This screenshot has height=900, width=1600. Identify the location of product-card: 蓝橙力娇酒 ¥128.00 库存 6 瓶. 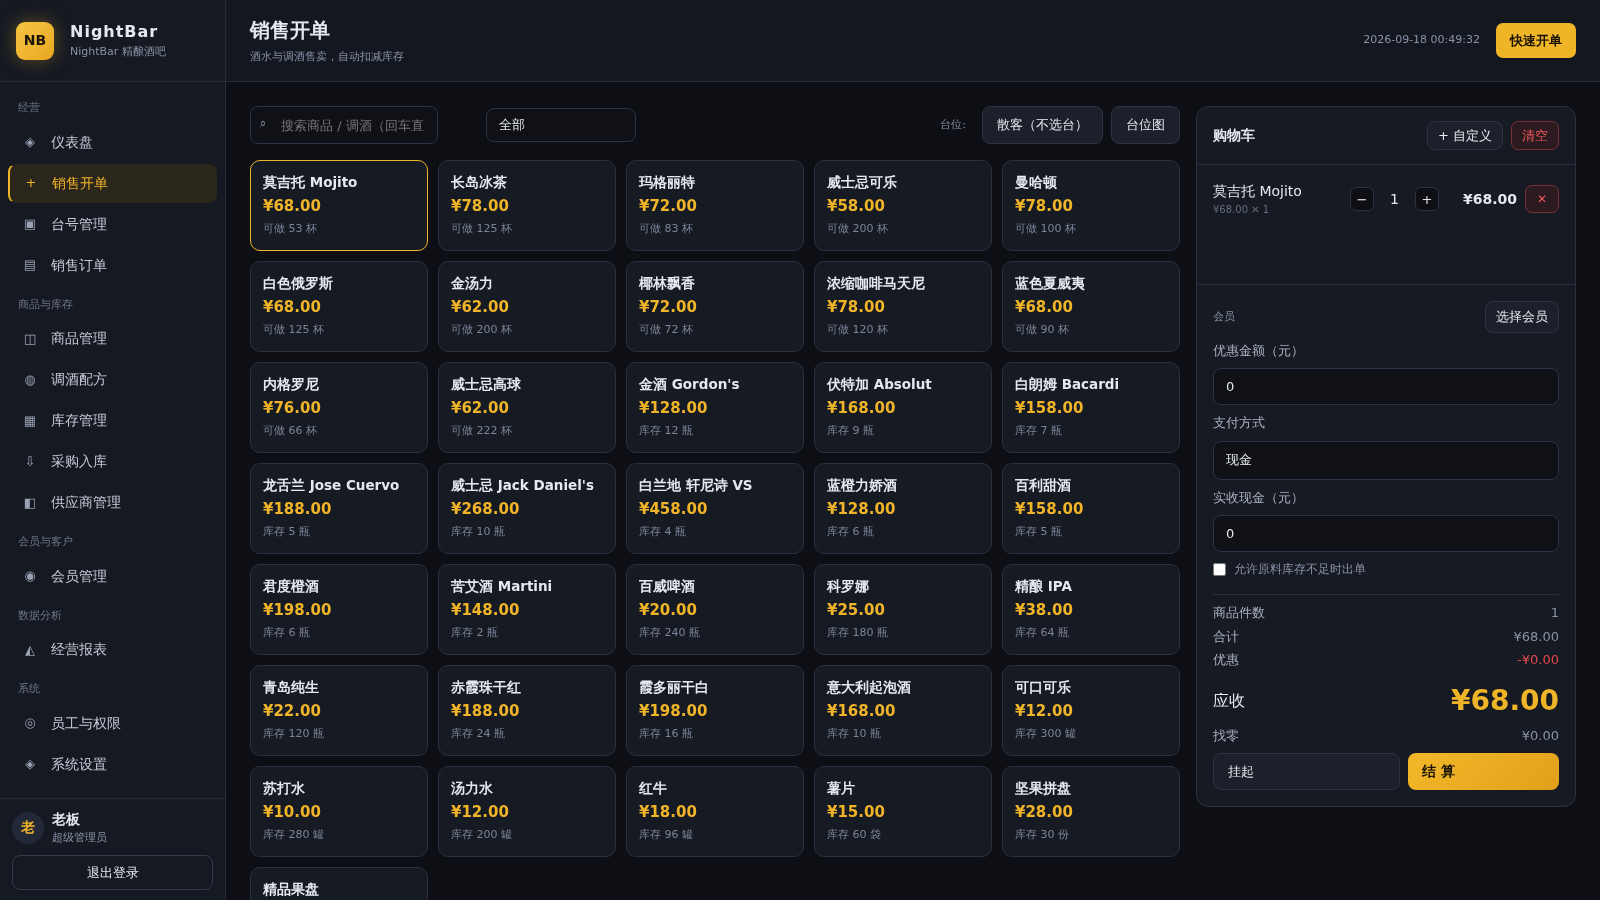
(903, 508).